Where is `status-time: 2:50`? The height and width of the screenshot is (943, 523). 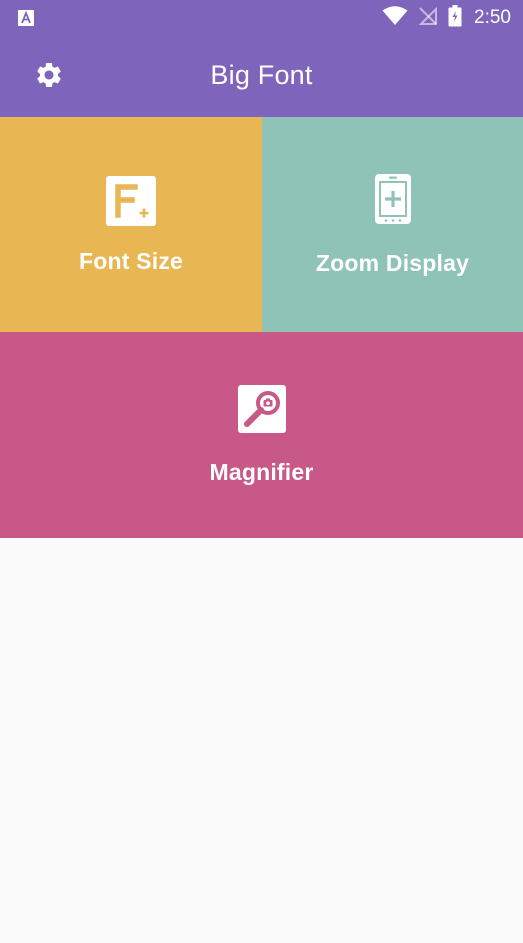
status-time: 2:50 is located at coordinates (492, 17).